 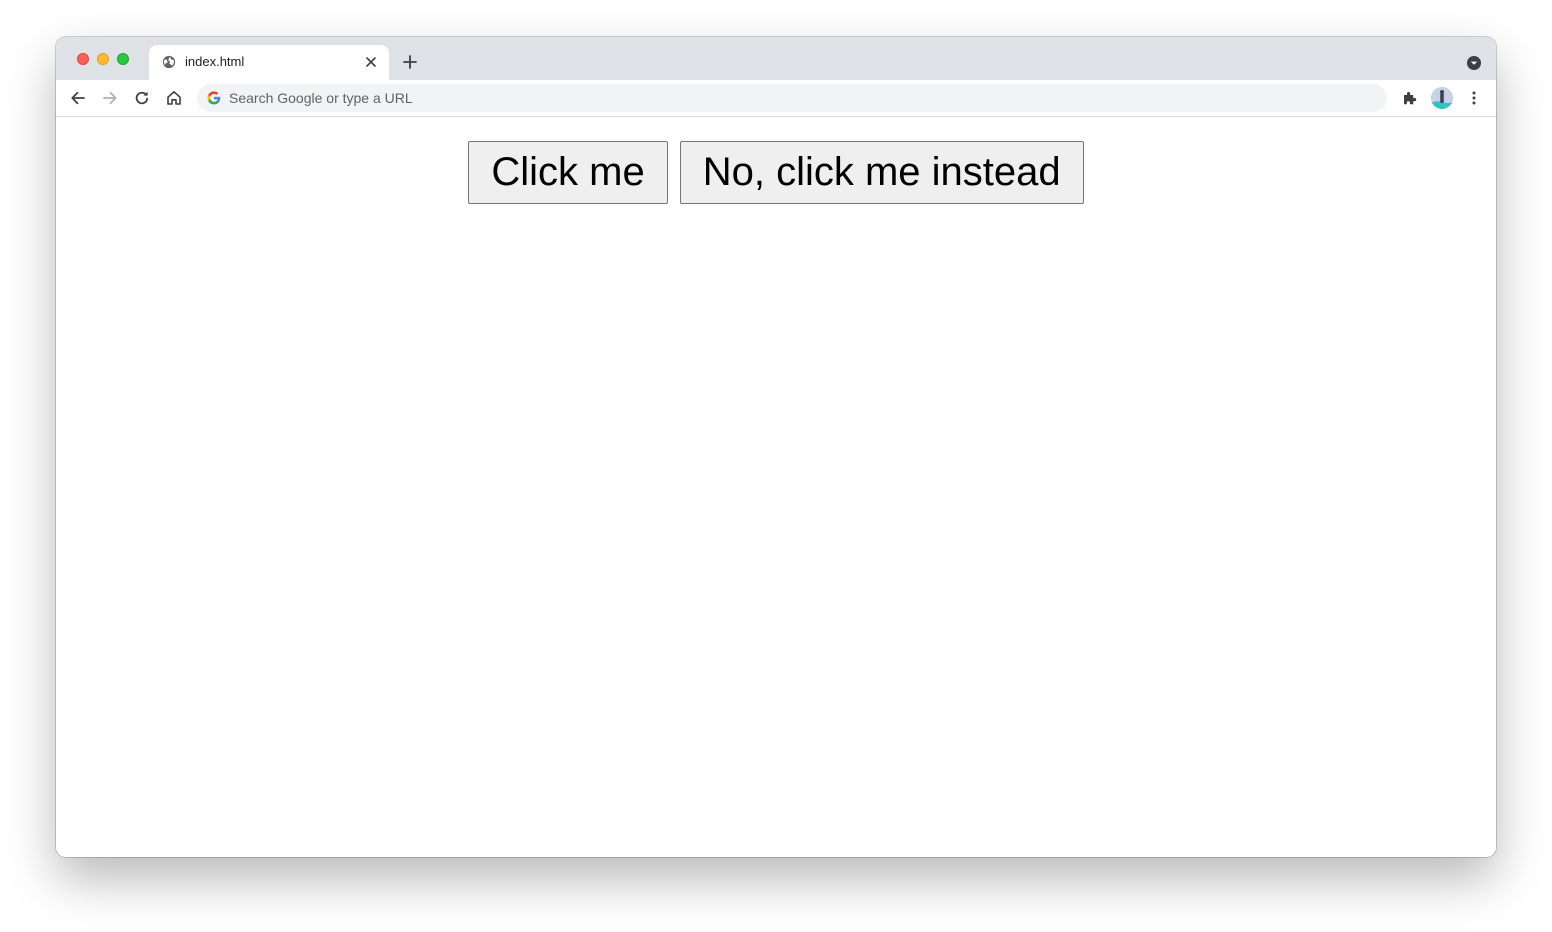 I want to click on tab-strip: index.html, so click(x=776, y=58).